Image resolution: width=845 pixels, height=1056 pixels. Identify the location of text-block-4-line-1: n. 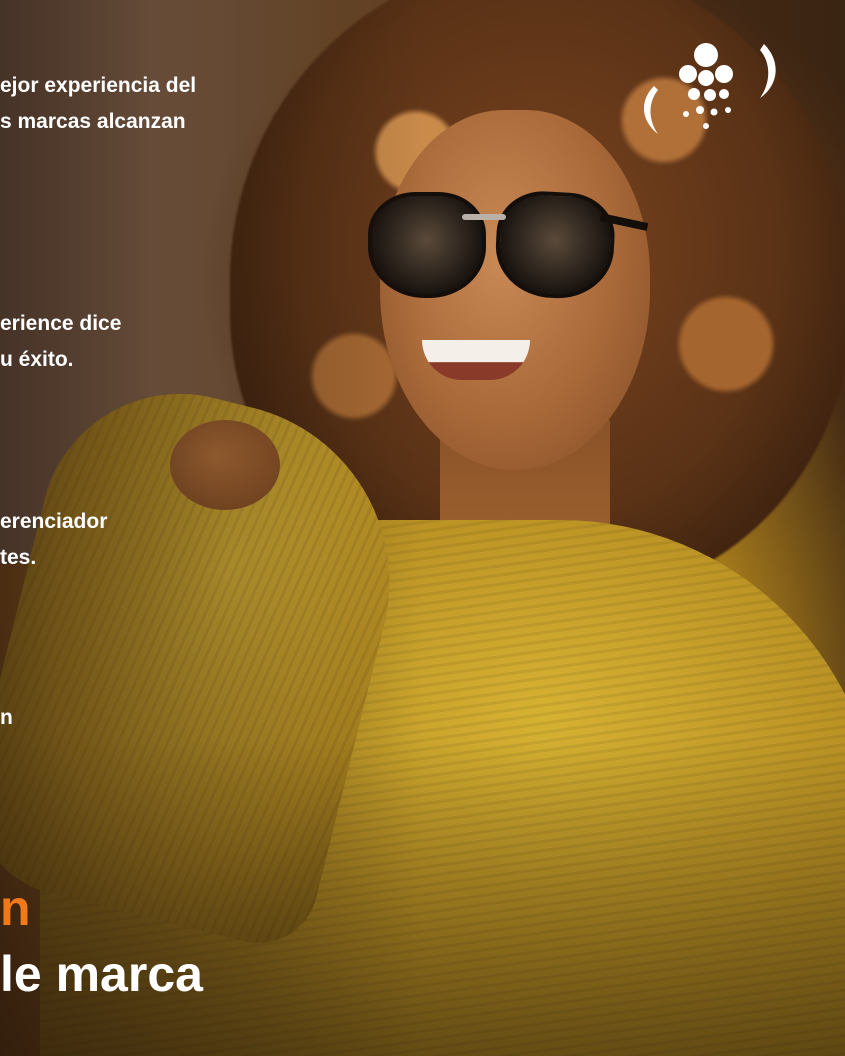
(6, 717).